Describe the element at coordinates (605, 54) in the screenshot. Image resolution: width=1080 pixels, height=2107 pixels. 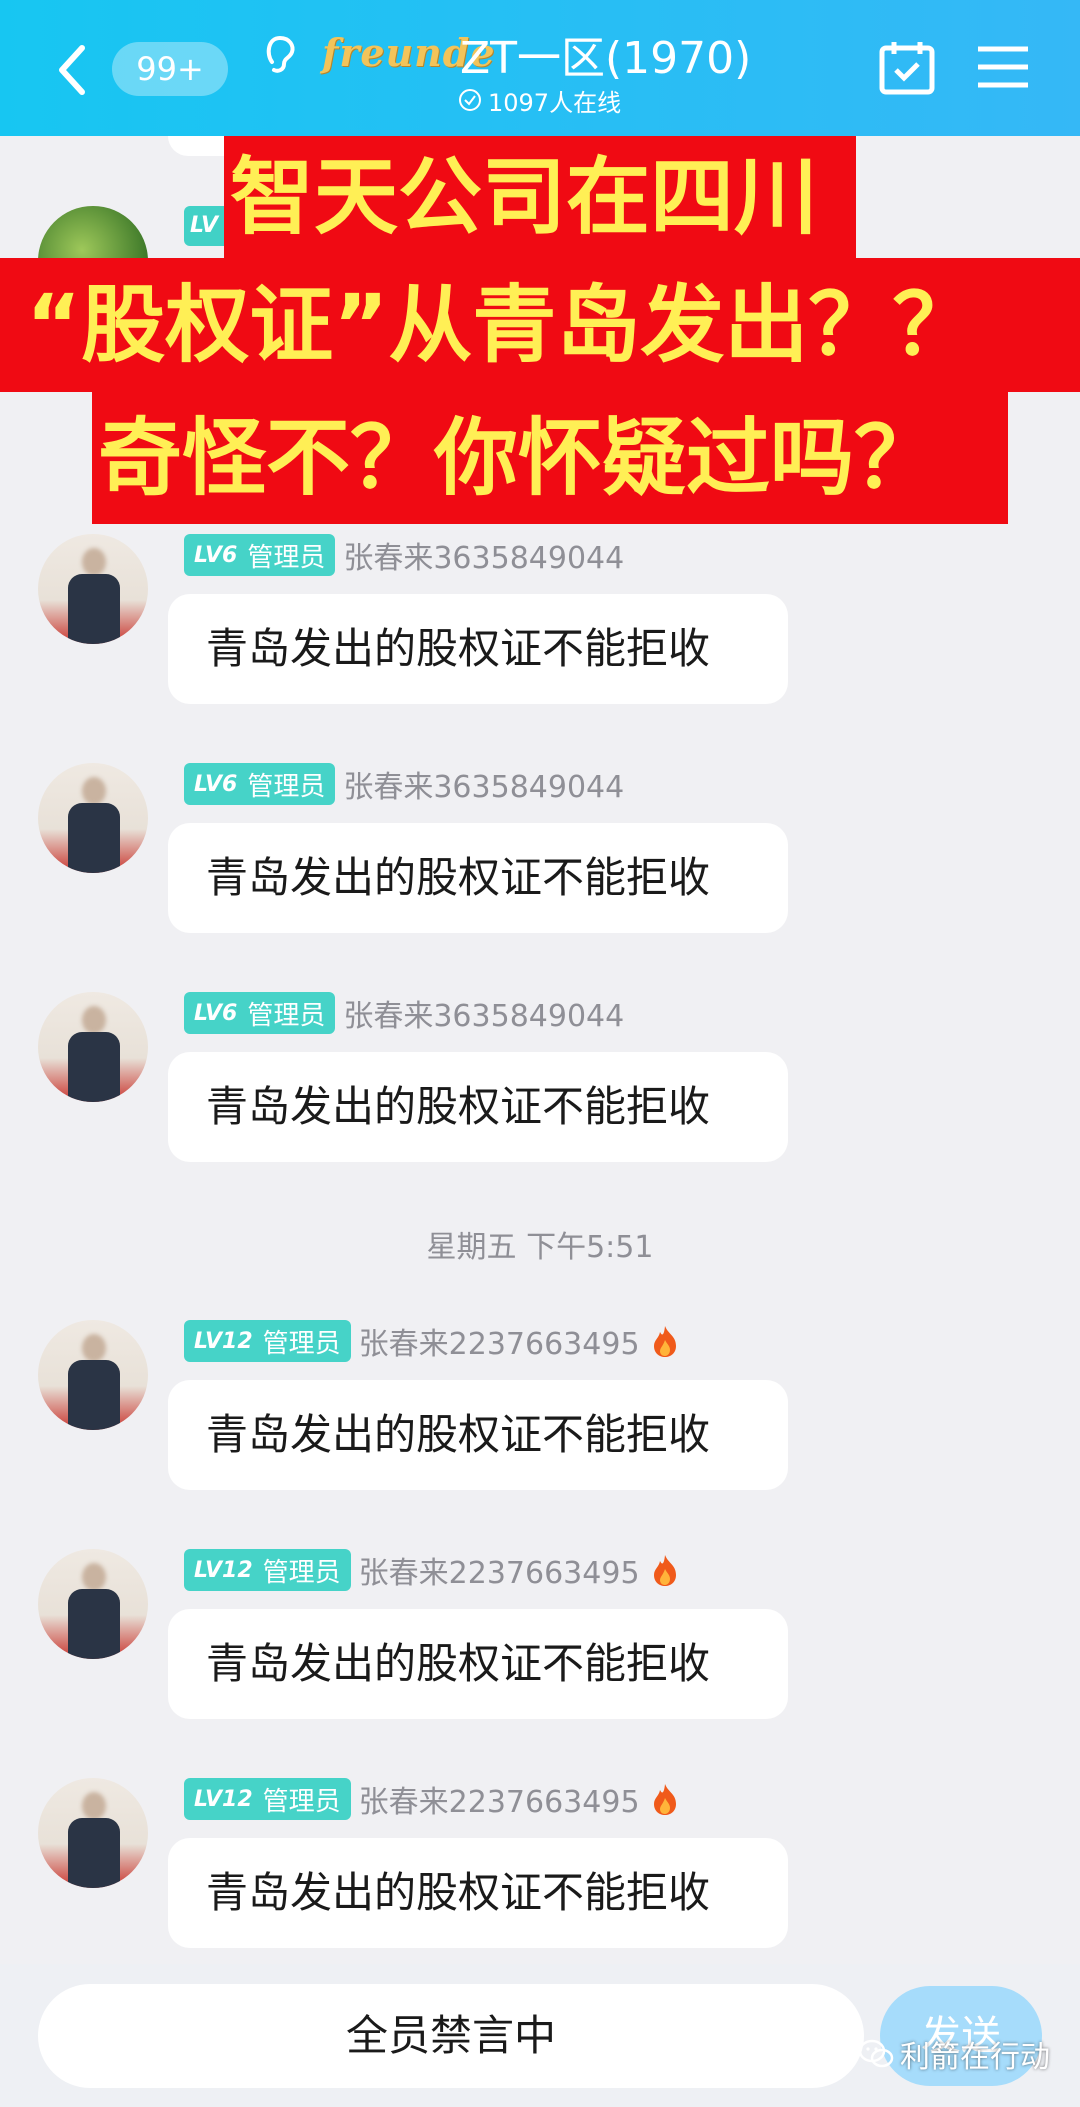
I see `group-title: ZT一区(1970)` at that location.